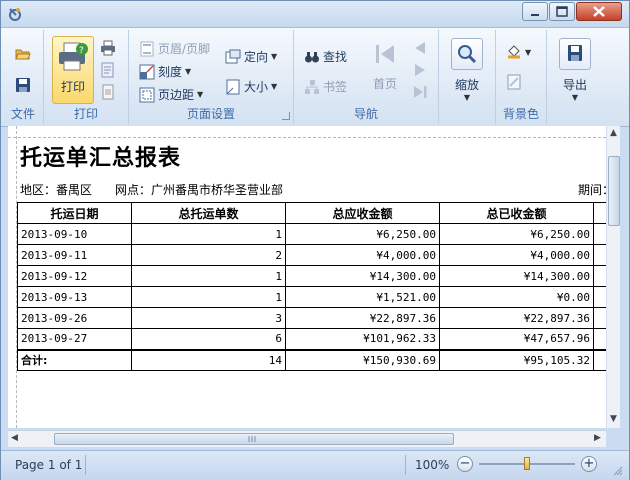 The image size is (630, 480). Describe the element at coordinates (176, 95) in the screenshot. I see `margins-label: 页边距` at that location.